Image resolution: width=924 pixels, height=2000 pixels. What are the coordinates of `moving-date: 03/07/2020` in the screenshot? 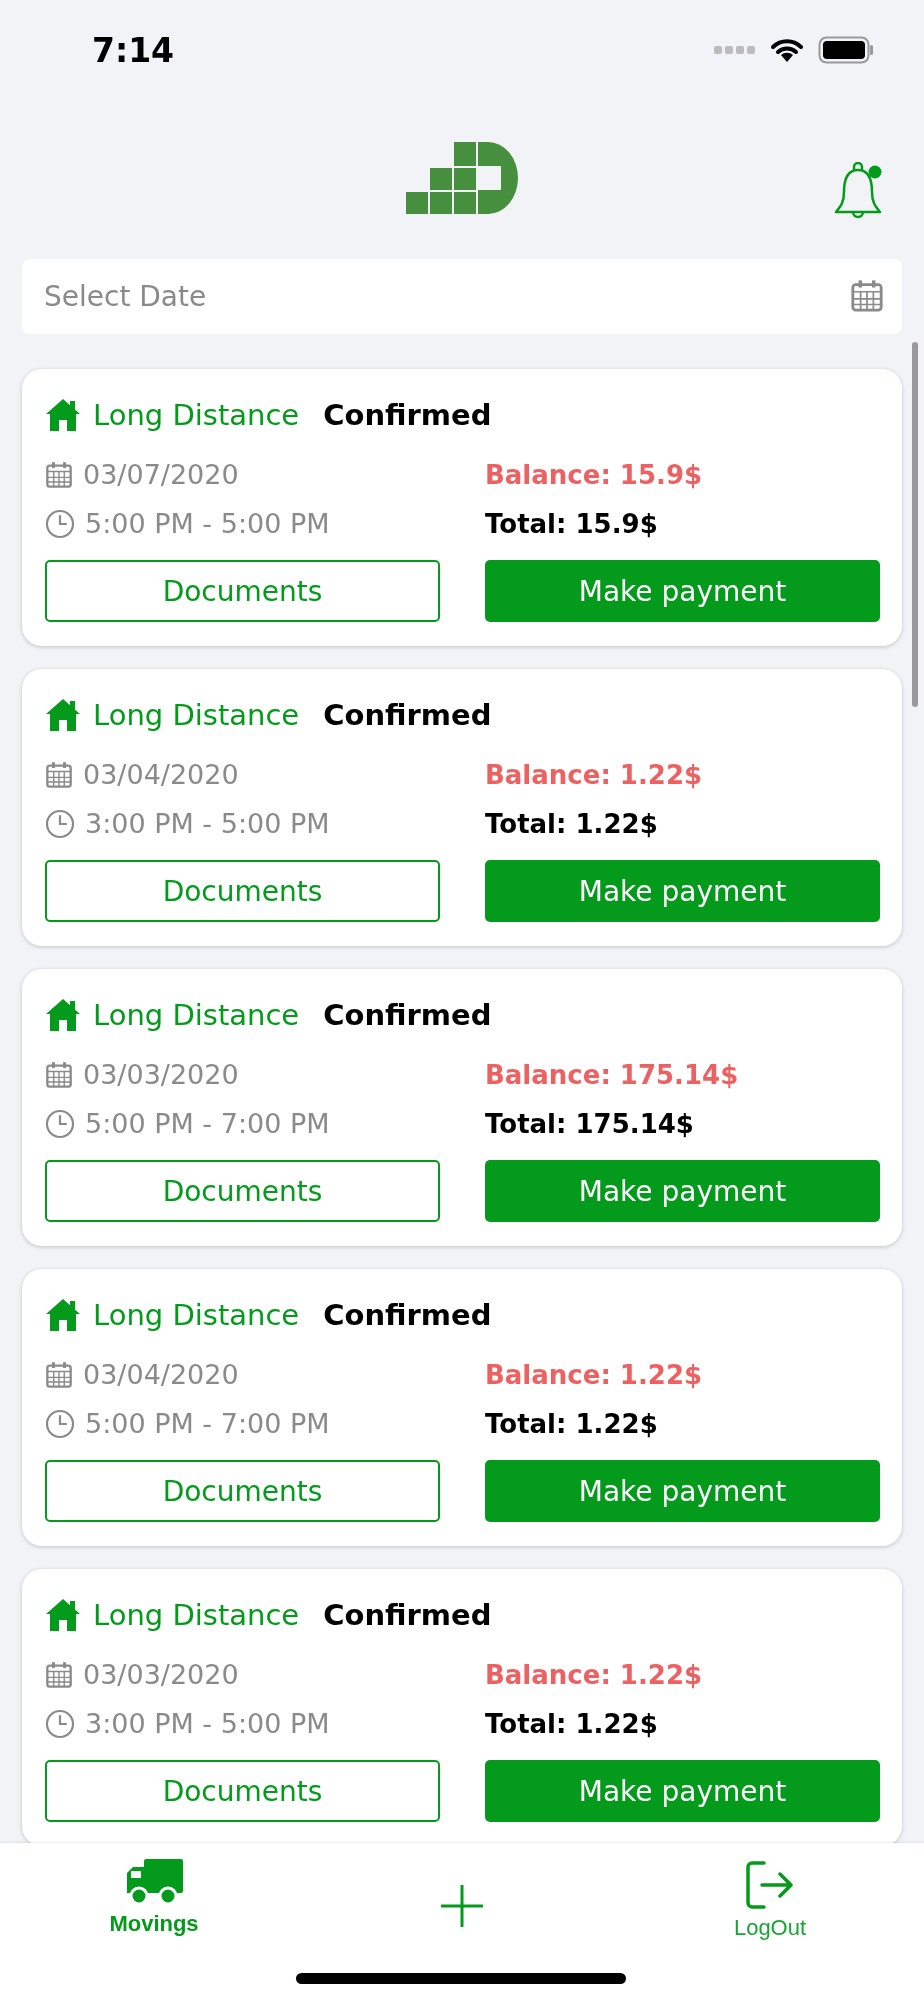 It's located at (161, 474).